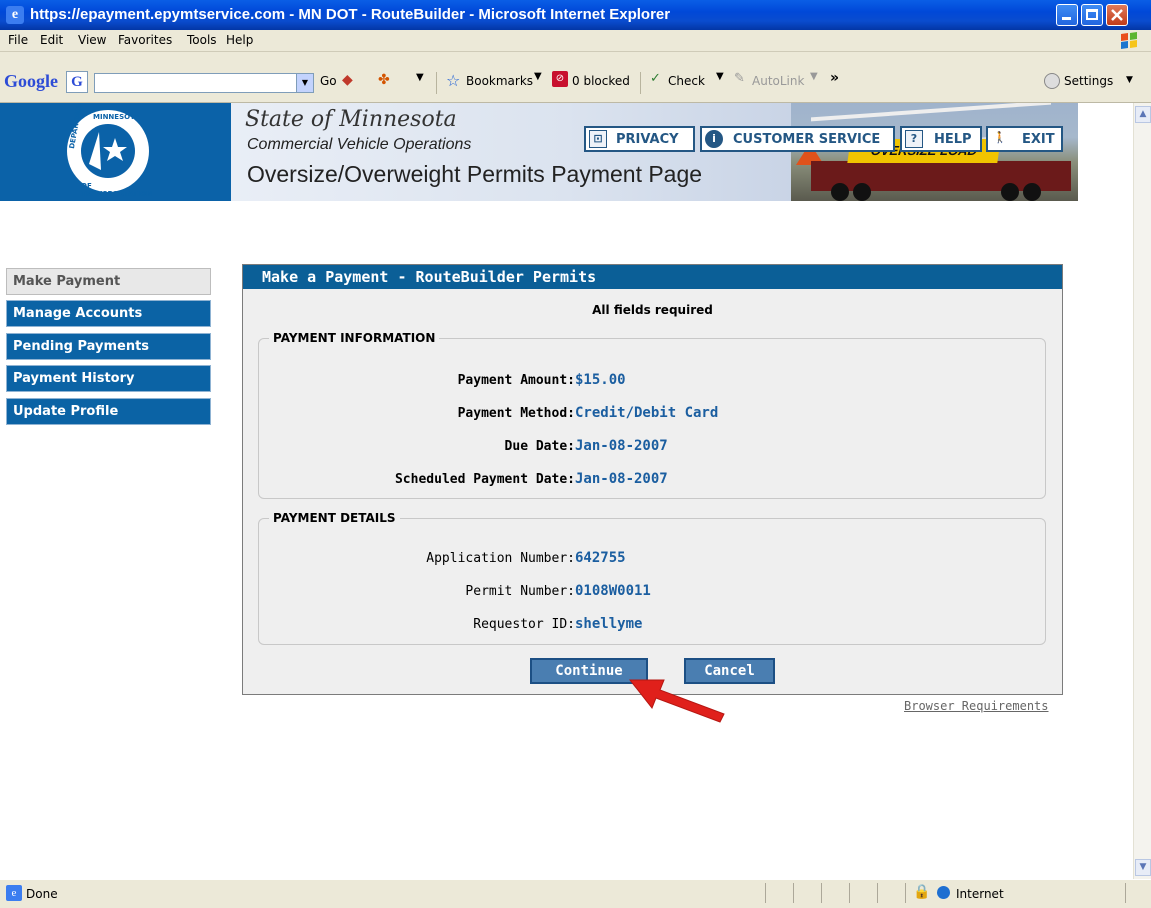 This screenshot has width=1151, height=908. What do you see at coordinates (621, 479) in the screenshot?
I see `scheduled-date-value: Jan-08-2007` at bounding box center [621, 479].